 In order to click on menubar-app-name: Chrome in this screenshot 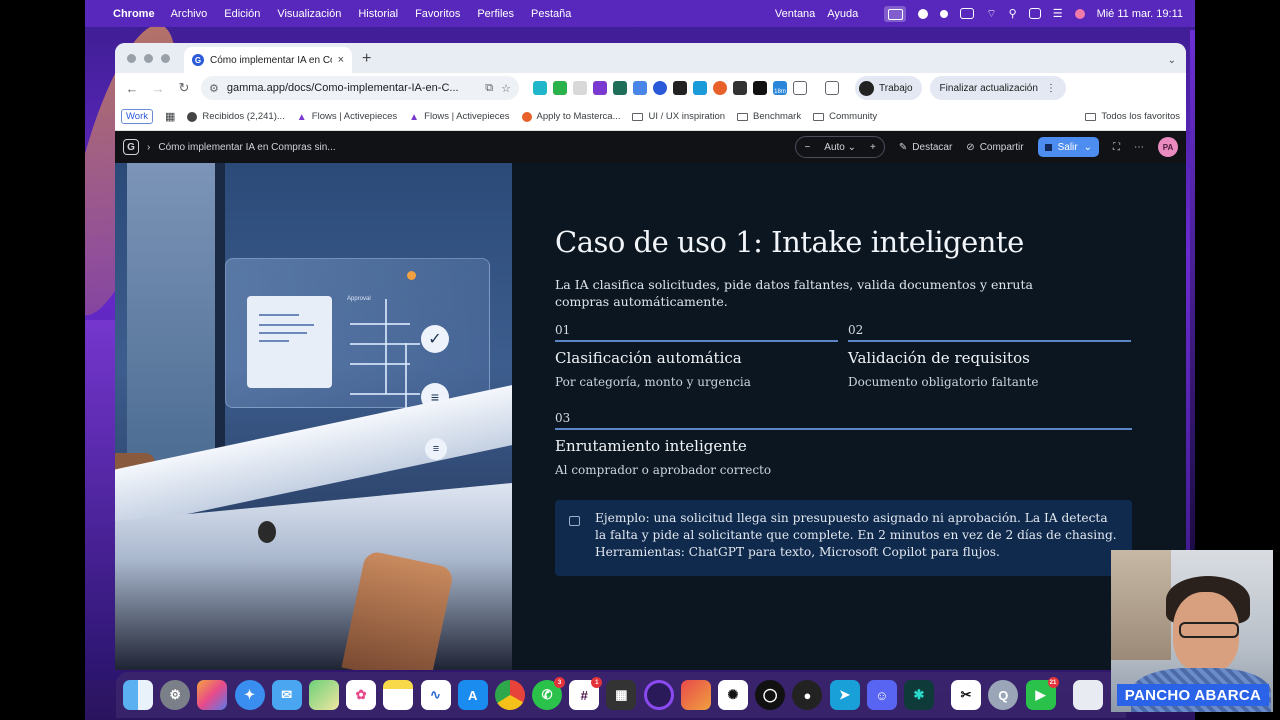, I will do `click(134, 14)`.